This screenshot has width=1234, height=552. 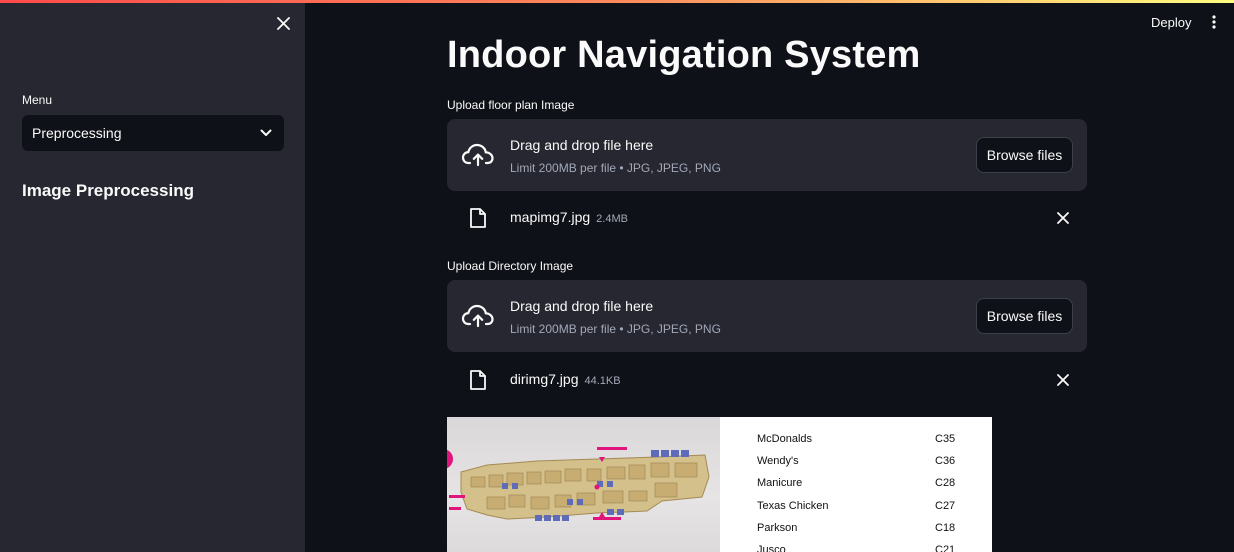 What do you see at coordinates (37, 100) in the screenshot?
I see `menu-label: Menu` at bounding box center [37, 100].